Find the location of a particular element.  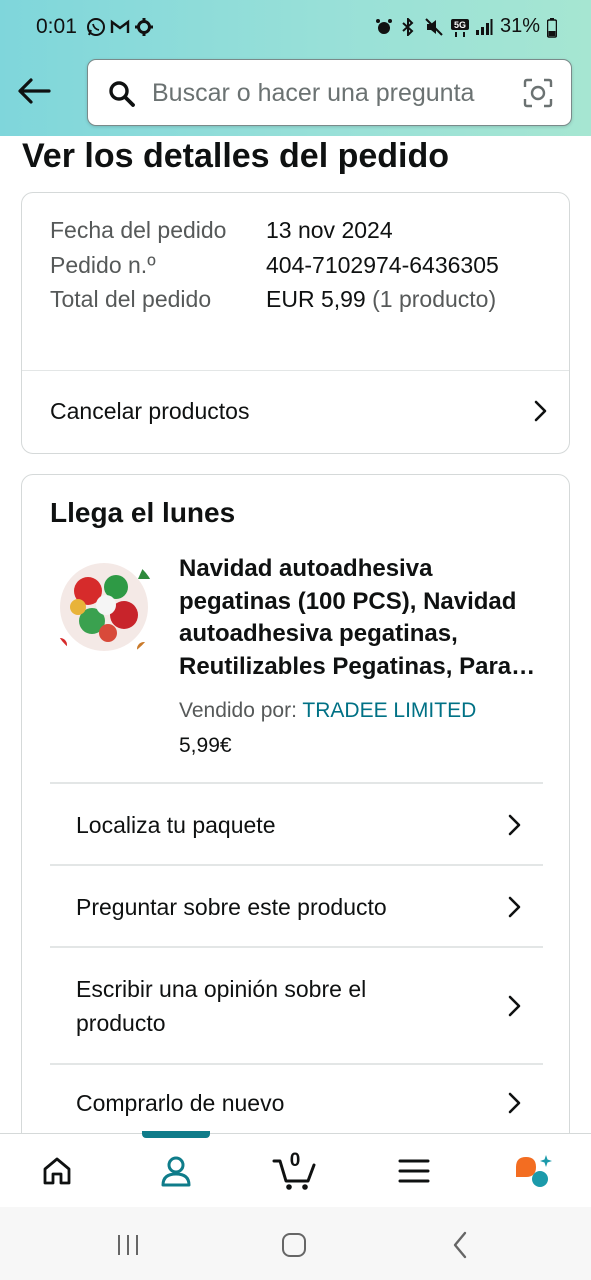

order-number-label: Pedido n.º is located at coordinates (103, 264).